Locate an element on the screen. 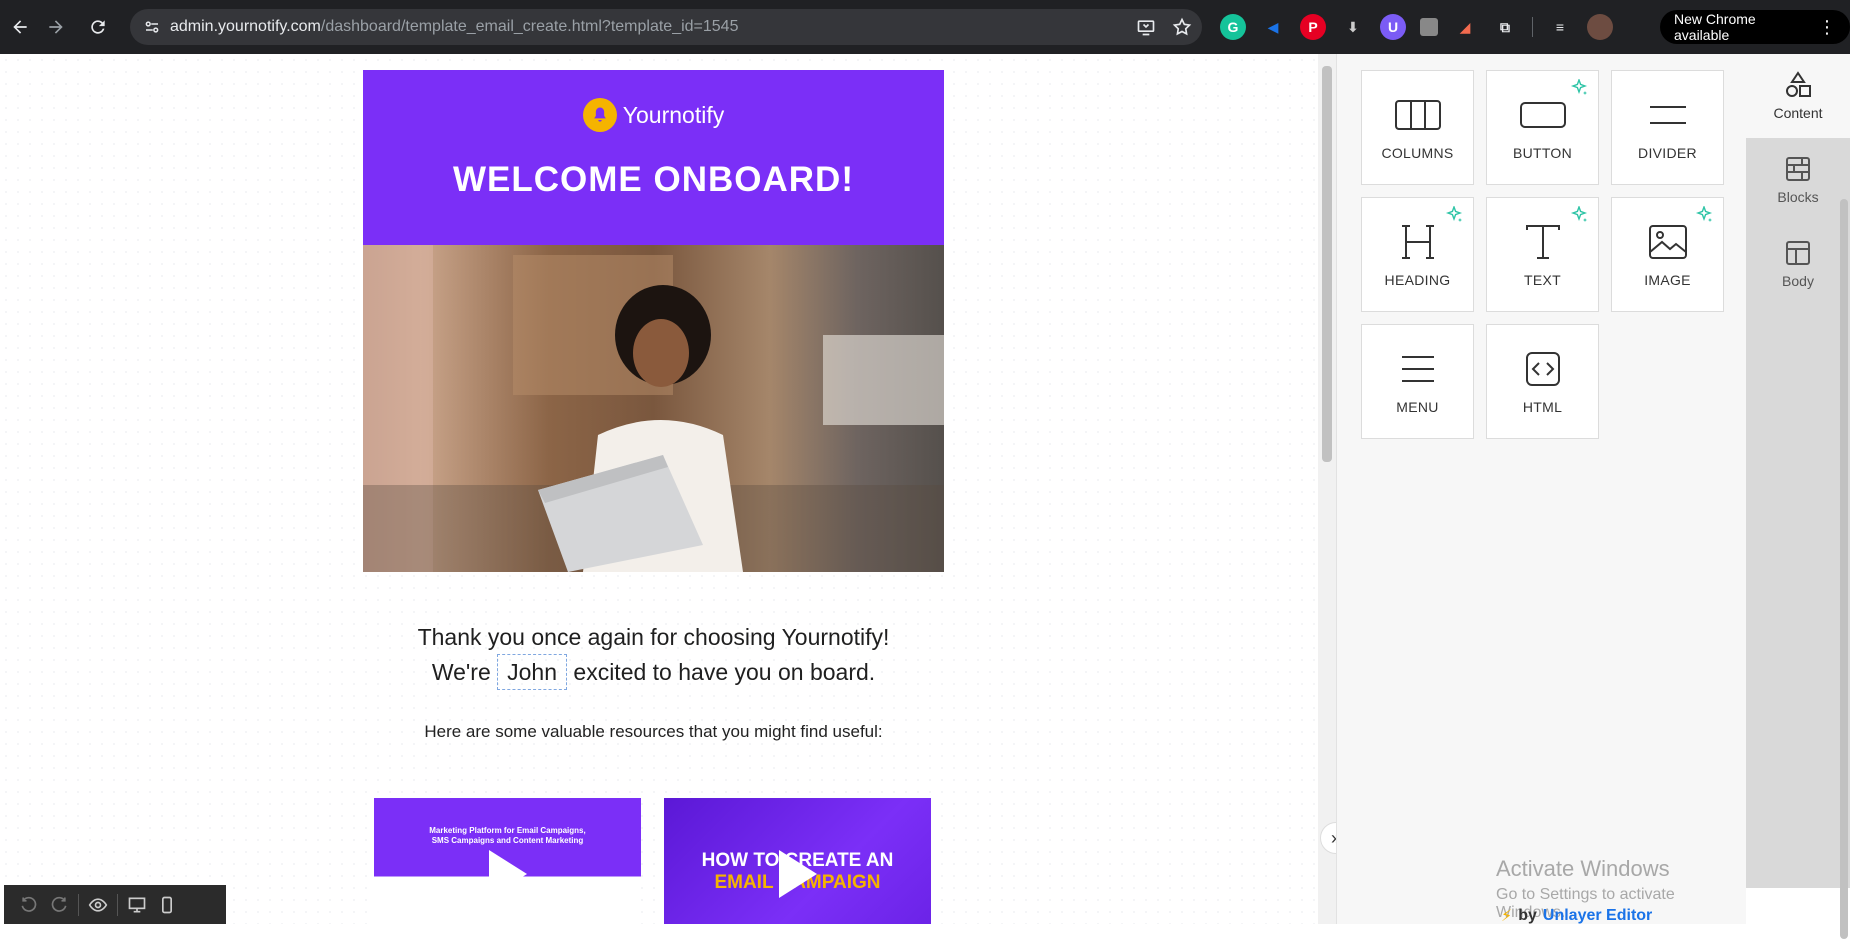  mobile-view-button is located at coordinates (167, 905).